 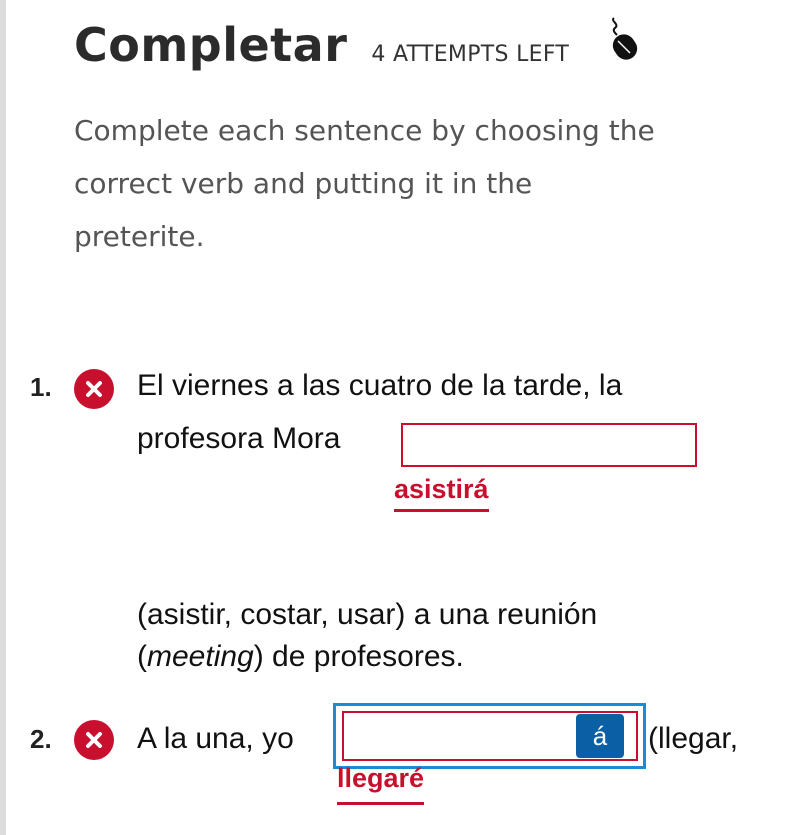 What do you see at coordinates (367, 614) in the screenshot?
I see `question-text: (asistir, costar, usar) a una reunión` at bounding box center [367, 614].